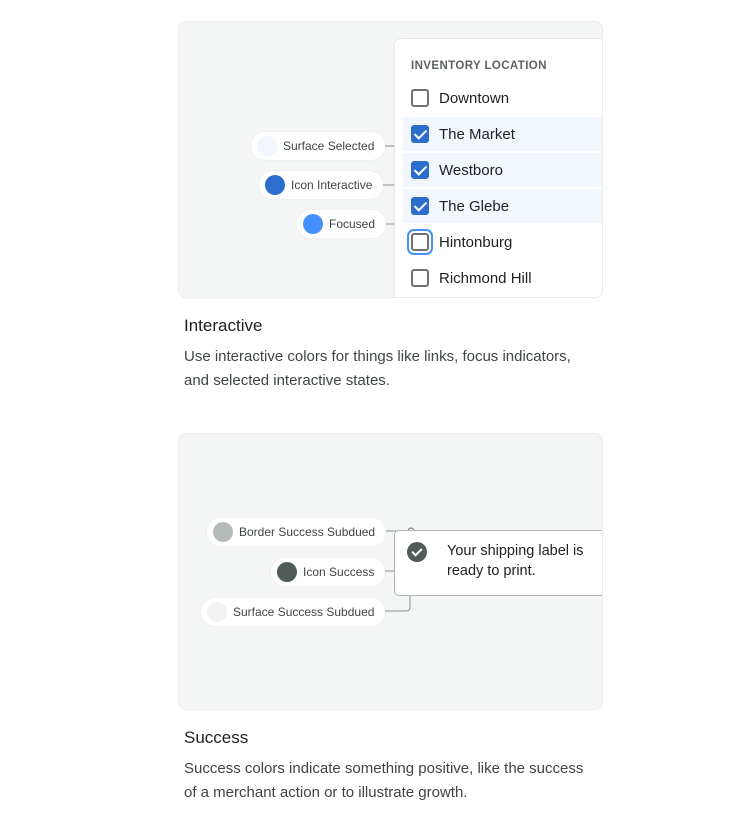 The width and height of the screenshot is (732, 832). What do you see at coordinates (485, 278) in the screenshot?
I see `location-label: Richmond Hill` at bounding box center [485, 278].